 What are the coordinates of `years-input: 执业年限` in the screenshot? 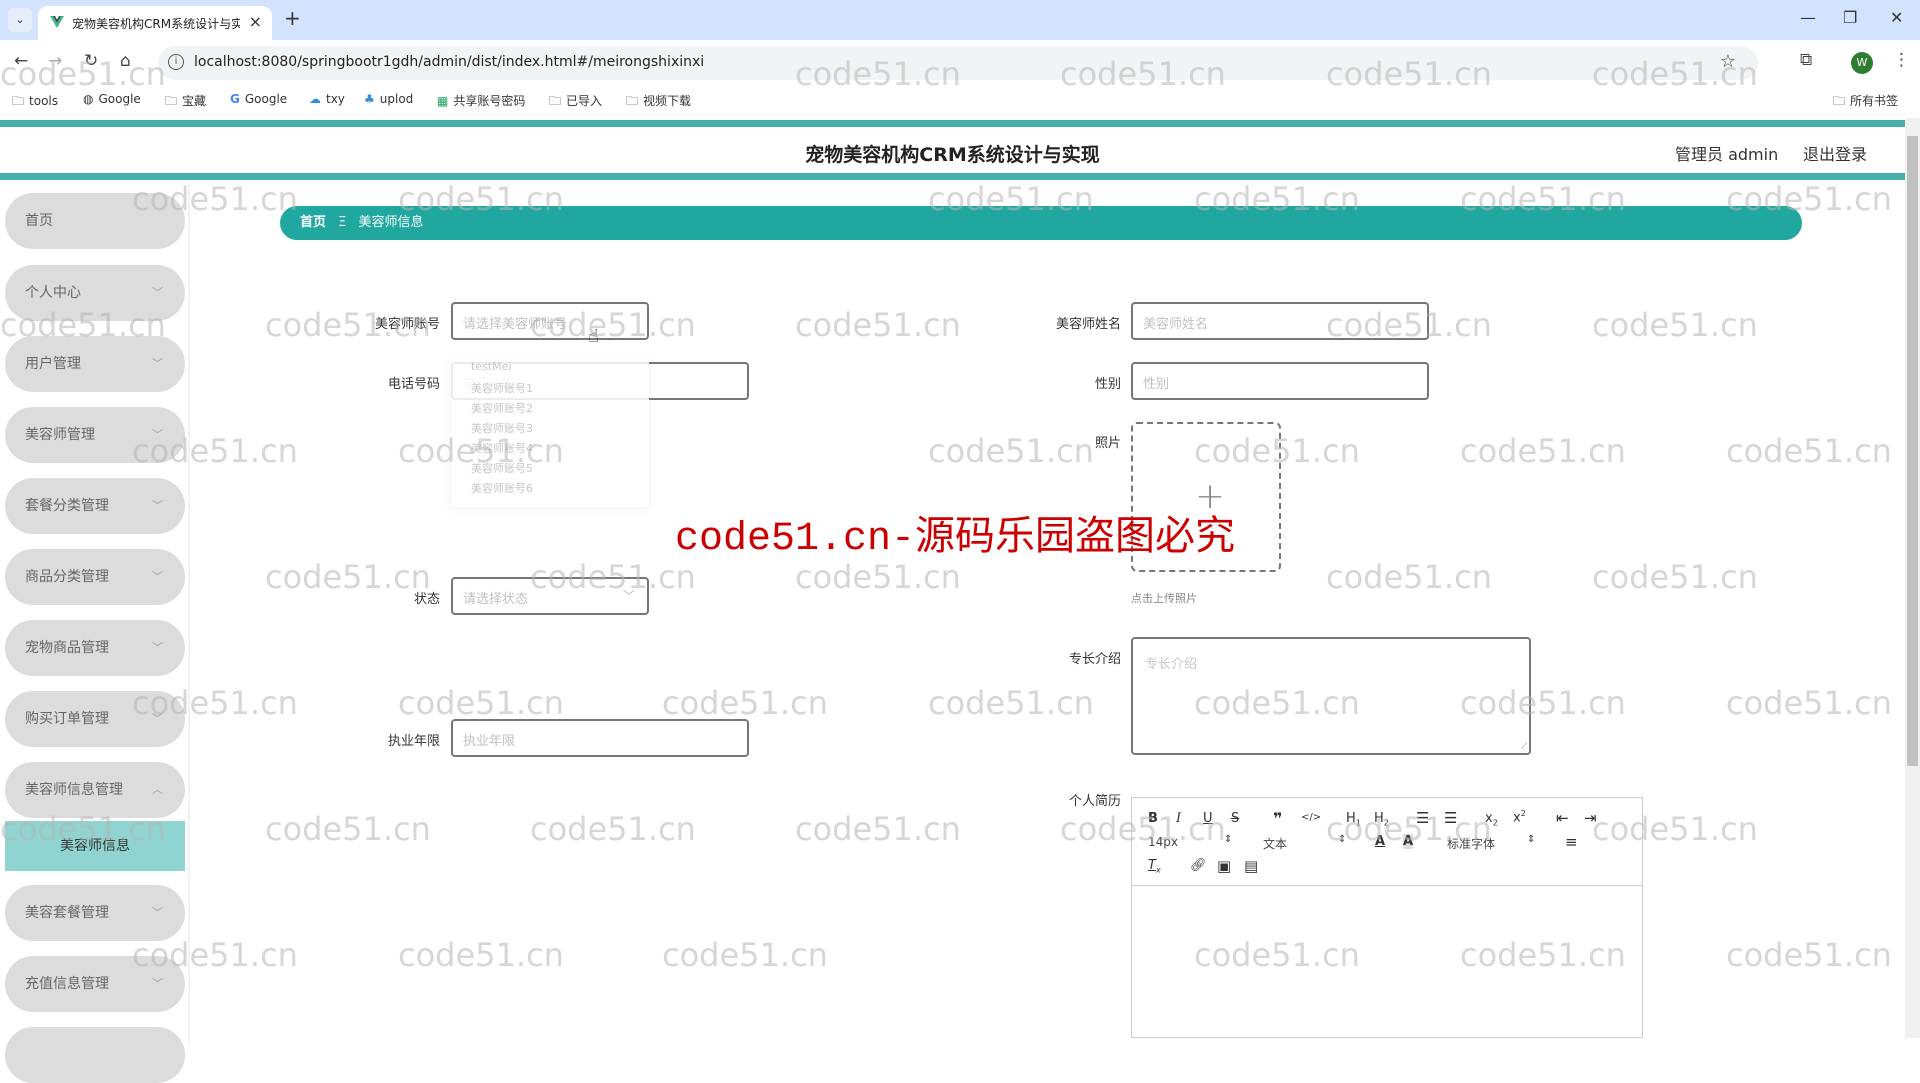 It's located at (600, 738).